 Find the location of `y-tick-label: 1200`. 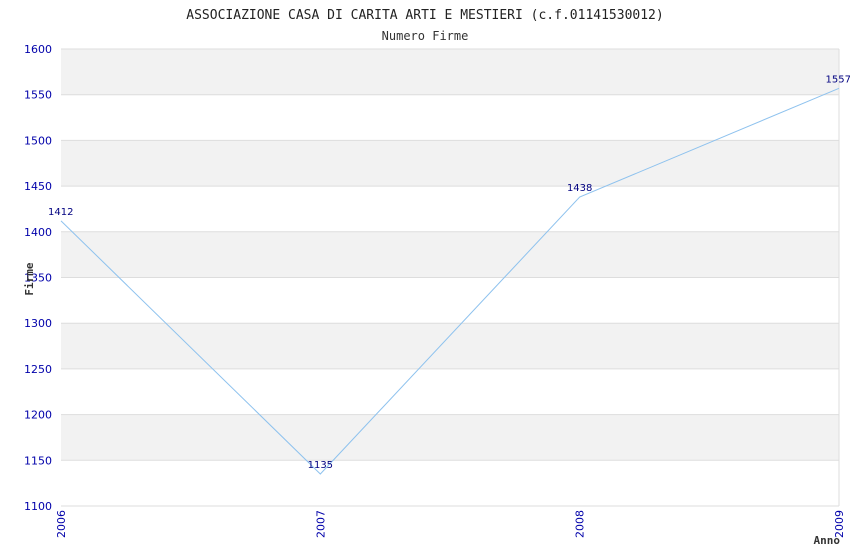

y-tick-label: 1200 is located at coordinates (38, 415).